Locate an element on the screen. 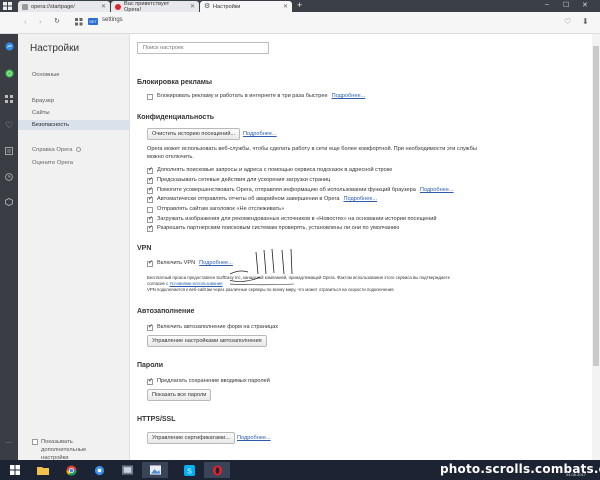  suggestions-checkbox is located at coordinates (150, 170).